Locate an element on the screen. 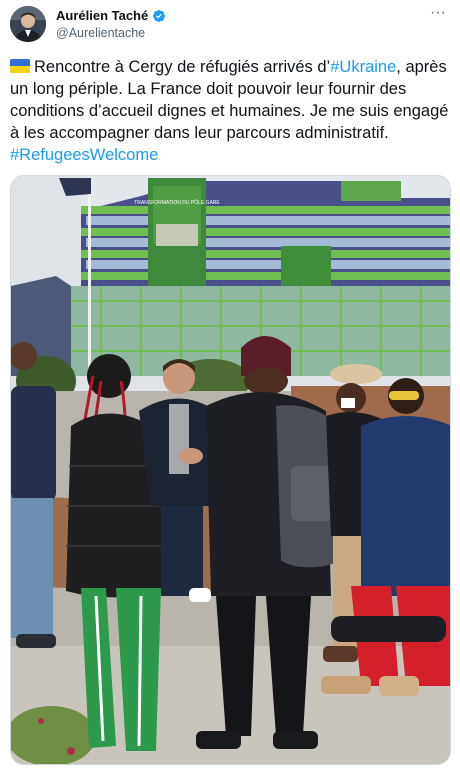 This screenshot has width=460, height=772. user-avatar-icon is located at coordinates (28, 24).